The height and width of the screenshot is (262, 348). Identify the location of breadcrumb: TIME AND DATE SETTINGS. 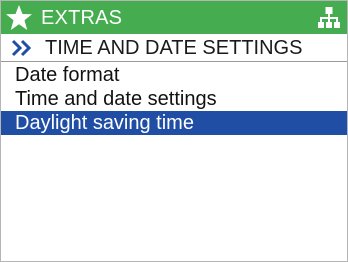
(174, 48).